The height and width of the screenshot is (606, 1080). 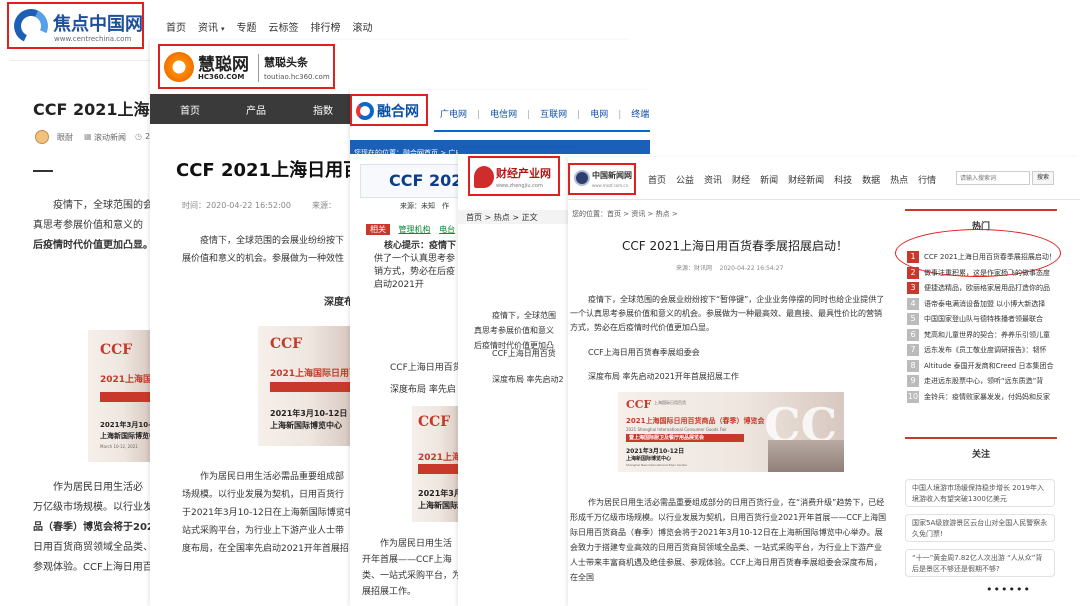 I want to click on tag-related: 相关, so click(x=378, y=229).